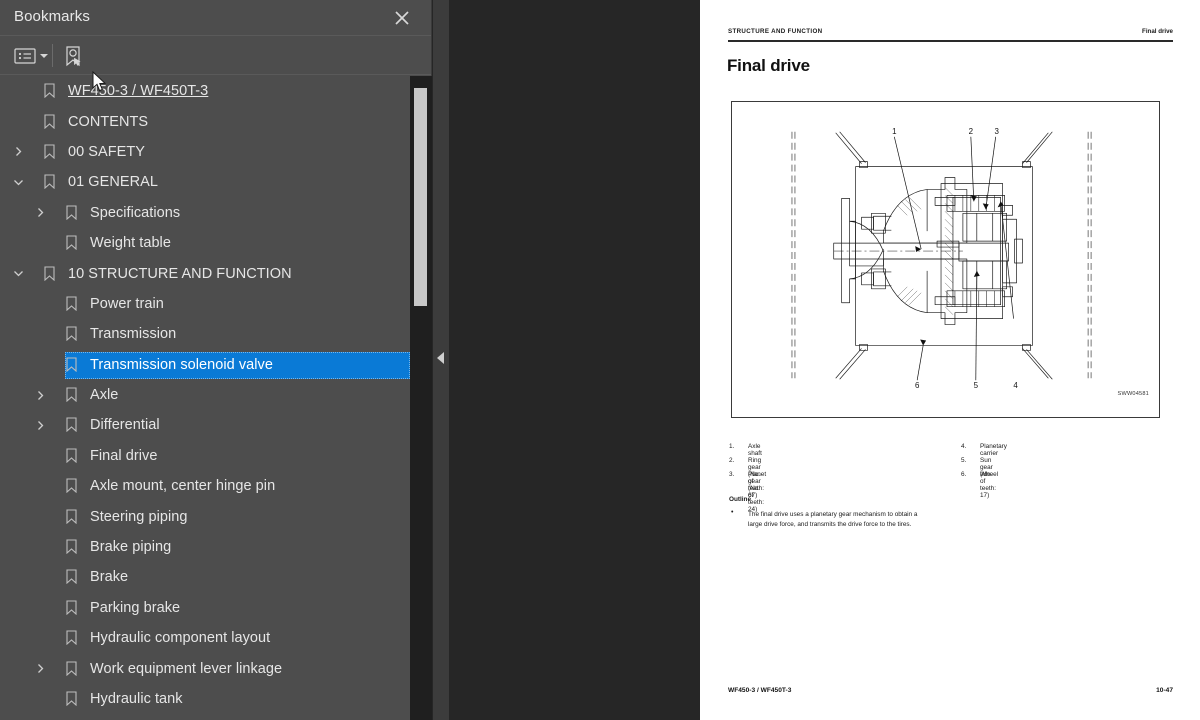 The width and height of the screenshot is (1200, 720). What do you see at coordinates (215, 18) in the screenshot?
I see `bookmarks-panel-header: Bookmarks` at bounding box center [215, 18].